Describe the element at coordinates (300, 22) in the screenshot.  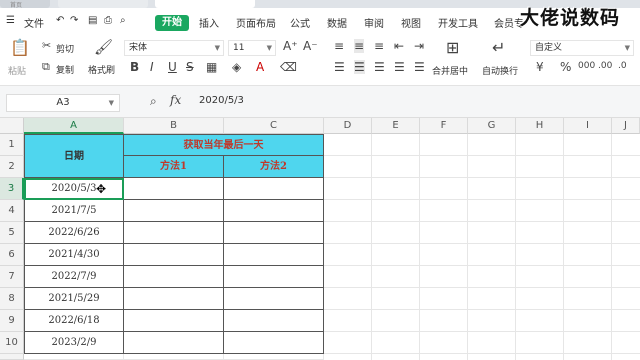
I see `menu-formulas: 公式` at that location.